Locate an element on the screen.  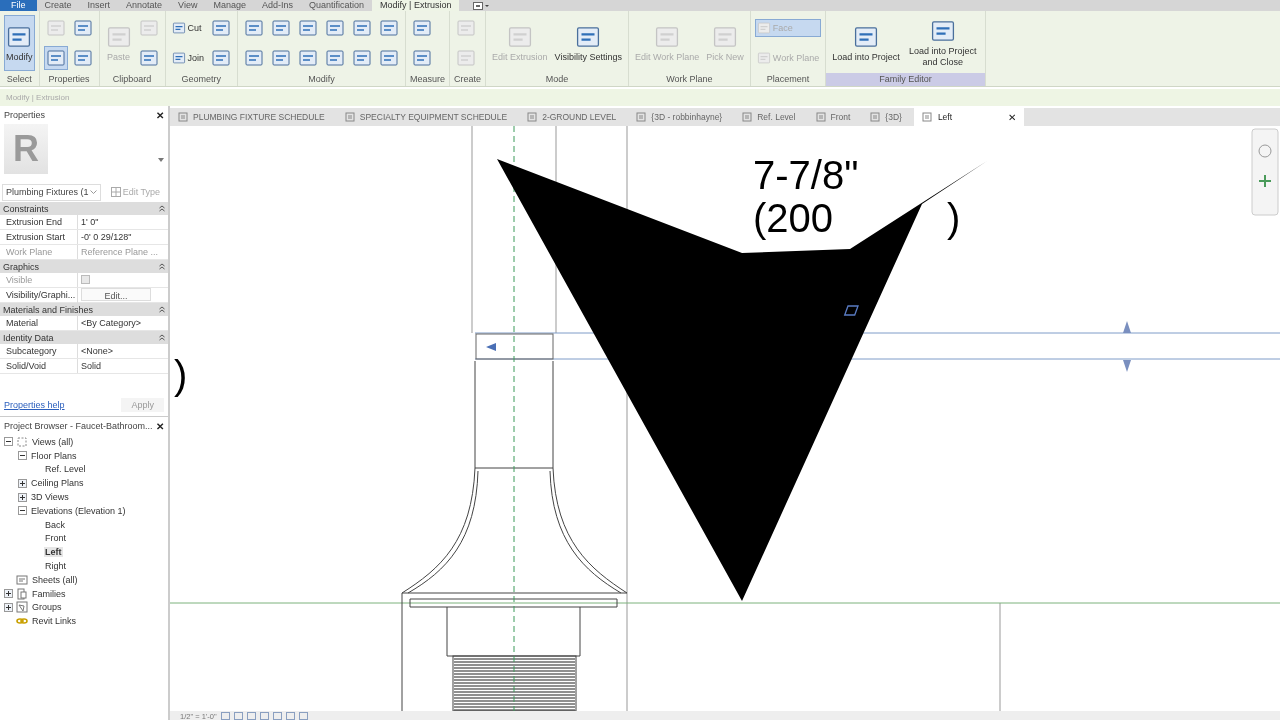
ribbon-button: Load into Project is located at coordinates (866, 43).